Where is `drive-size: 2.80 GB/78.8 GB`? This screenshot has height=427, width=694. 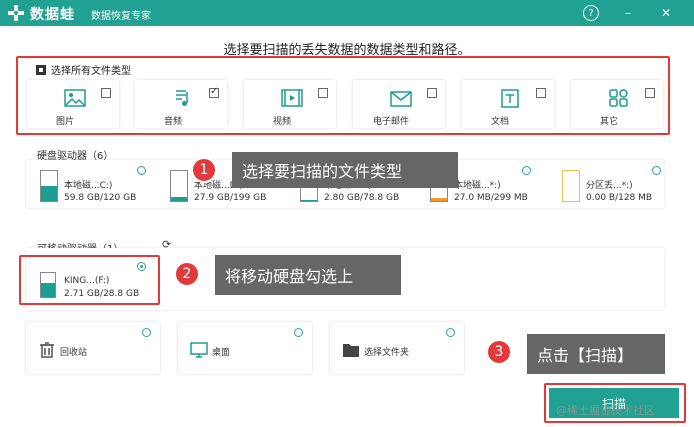 drive-size: 2.80 GB/78.8 GB is located at coordinates (362, 198).